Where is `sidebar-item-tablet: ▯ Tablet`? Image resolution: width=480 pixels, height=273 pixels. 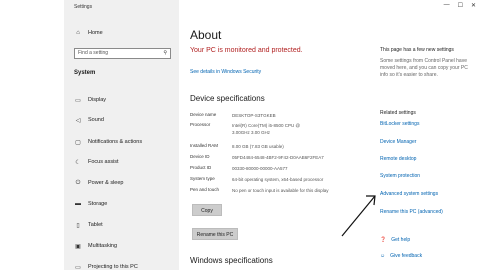
sidebar-item-tablet: ▯ Tablet is located at coordinates (88, 225).